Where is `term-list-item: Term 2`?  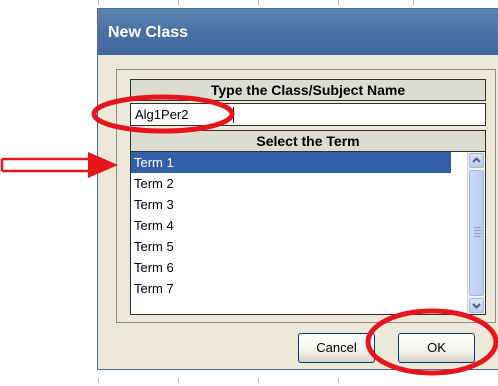 term-list-item: Term 2 is located at coordinates (291, 183).